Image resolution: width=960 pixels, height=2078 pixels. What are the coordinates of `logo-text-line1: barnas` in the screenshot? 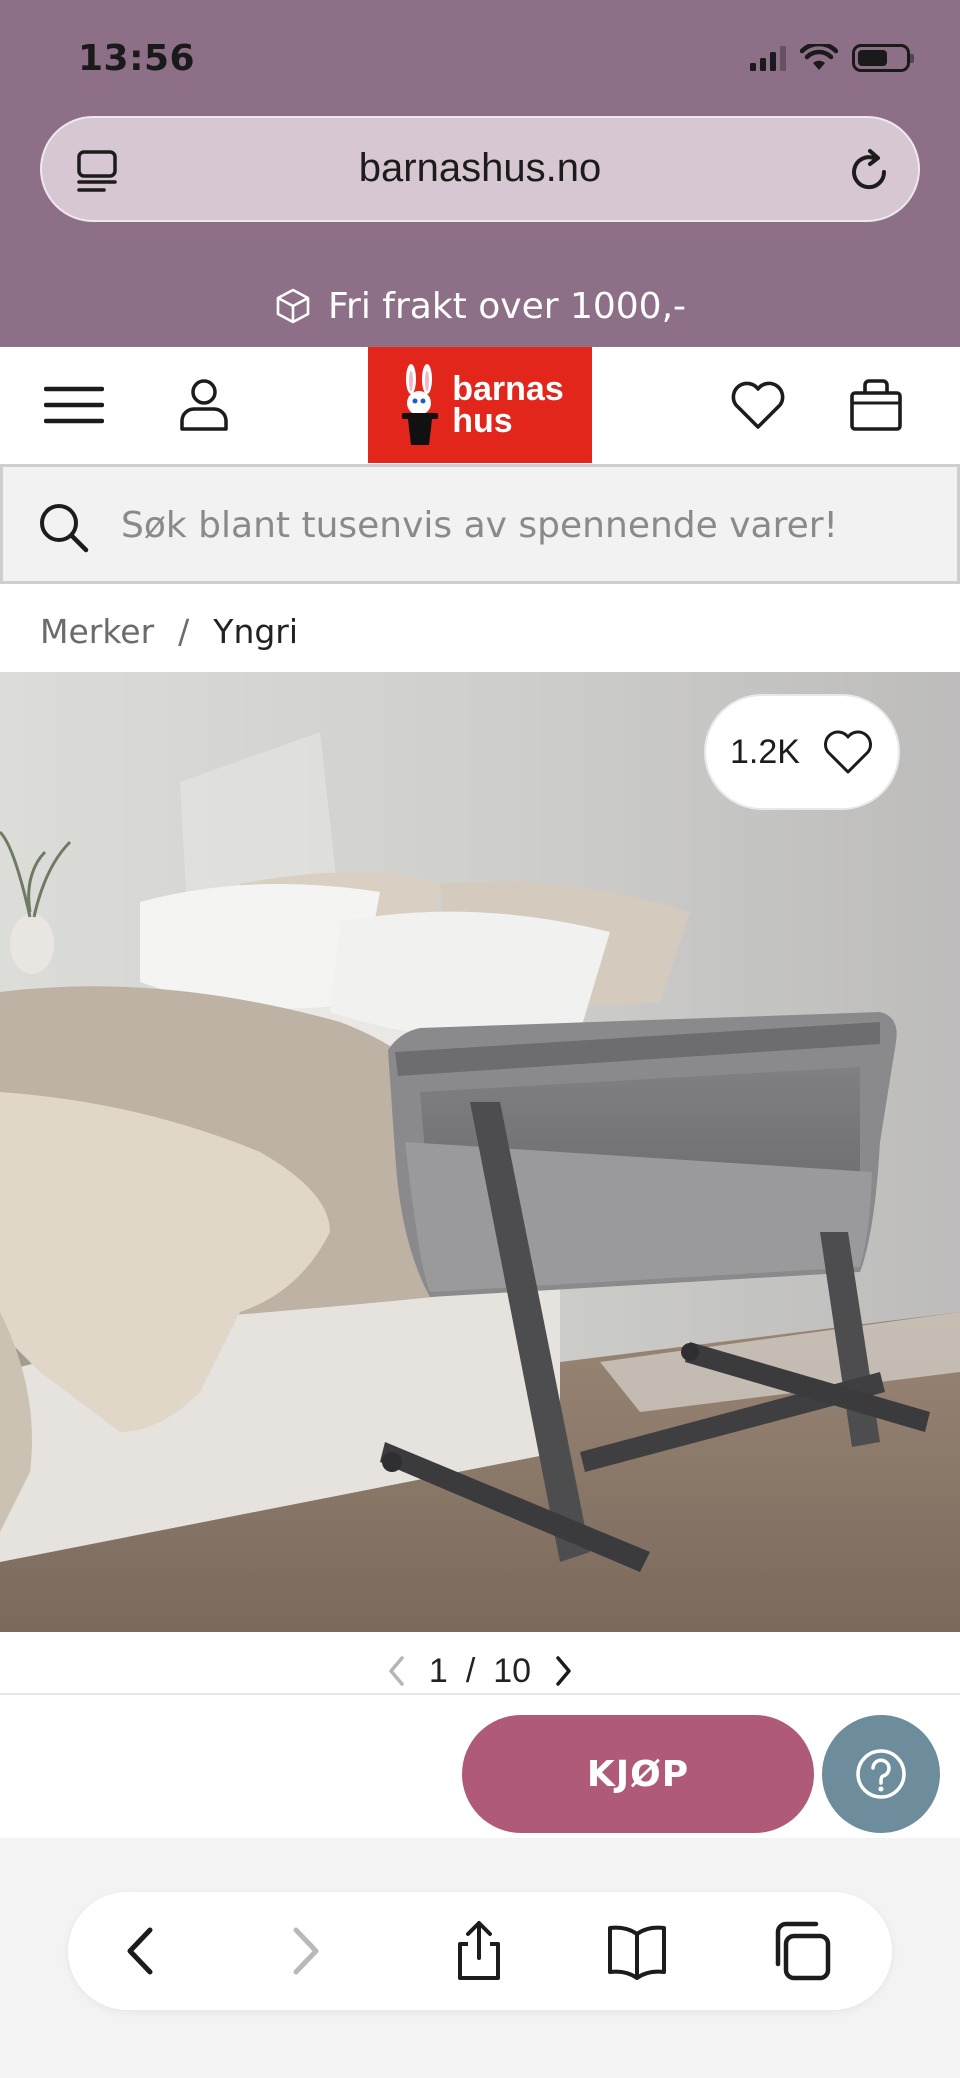 It's located at (508, 389).